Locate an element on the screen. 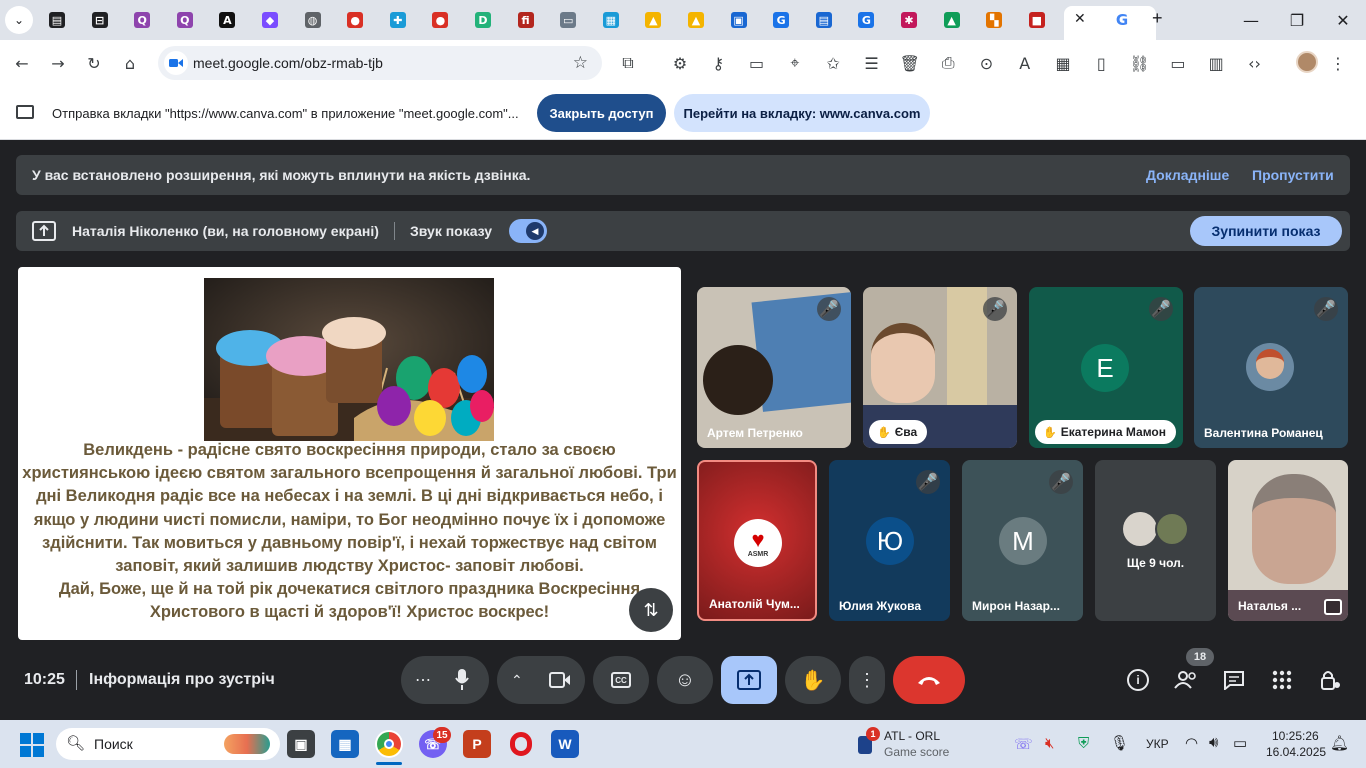 The image size is (1366, 768). participant-tile-artem: 🎤 Артем Петренко is located at coordinates (774, 367).